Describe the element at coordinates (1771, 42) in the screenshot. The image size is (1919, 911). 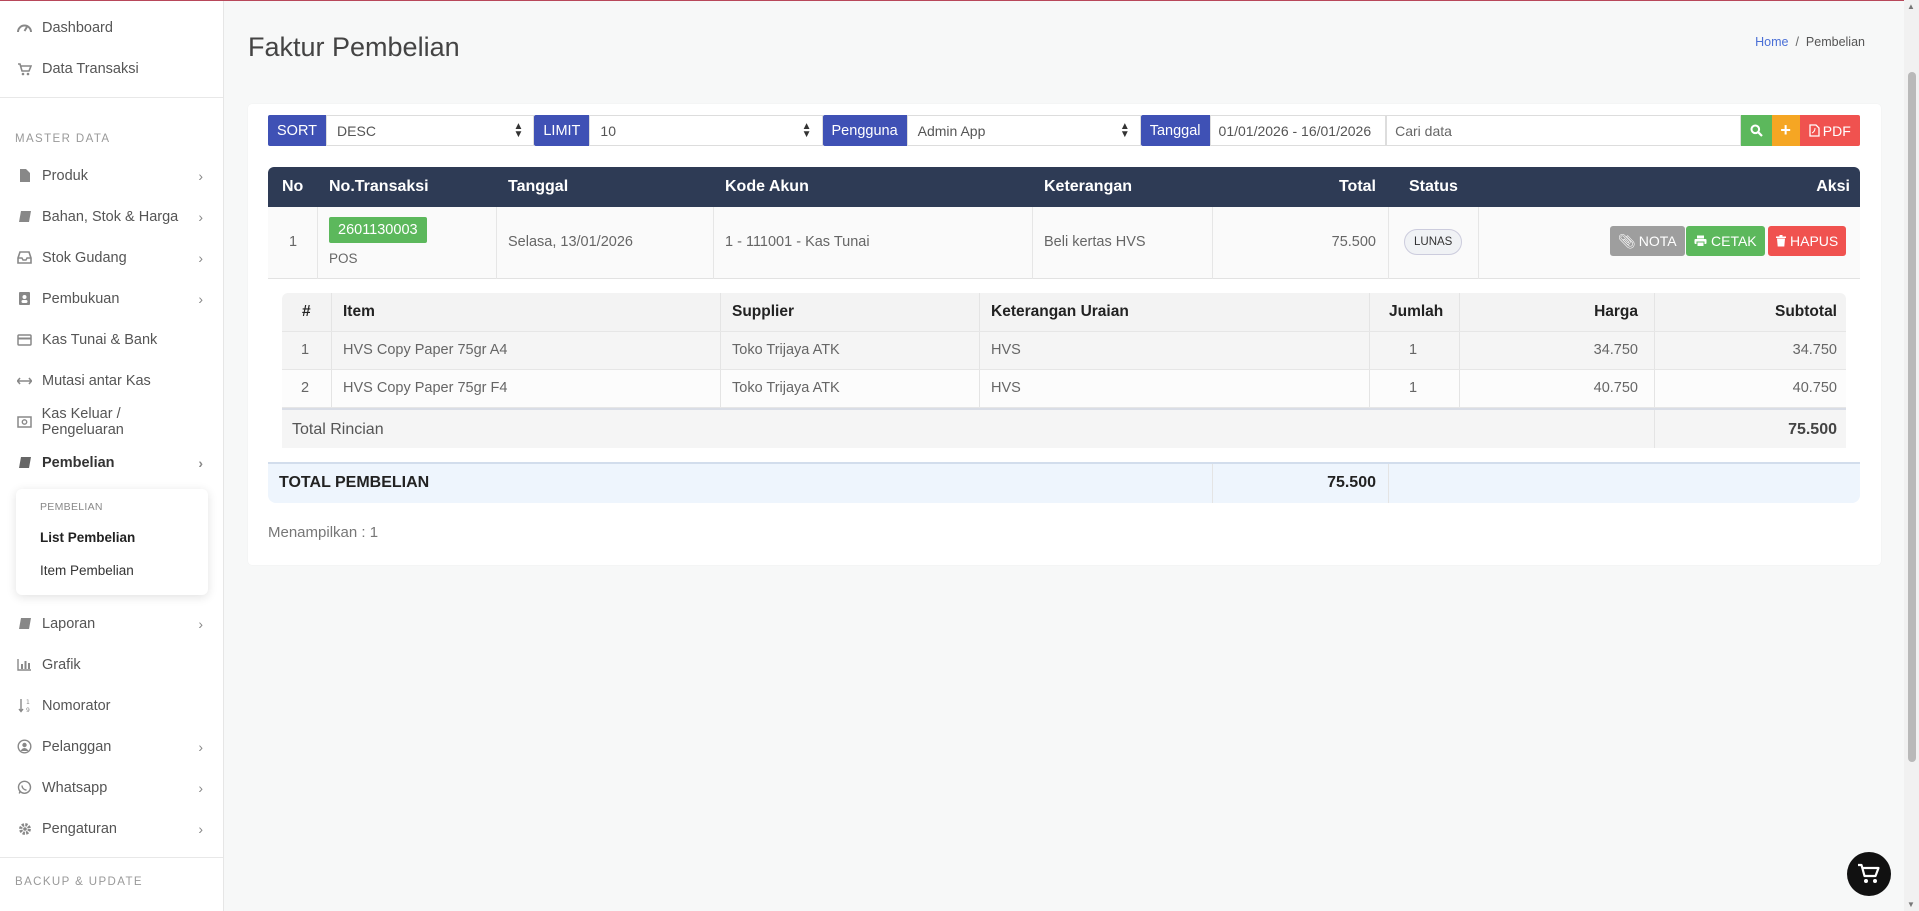
I see `breadcrumb-home-link: Home` at that location.